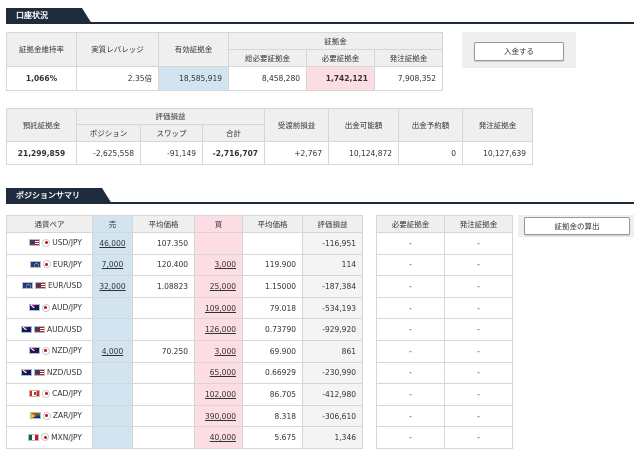 This screenshot has width=640, height=457. Describe the element at coordinates (66, 308) in the screenshot. I see `pair-label: AUD/JPY` at that location.